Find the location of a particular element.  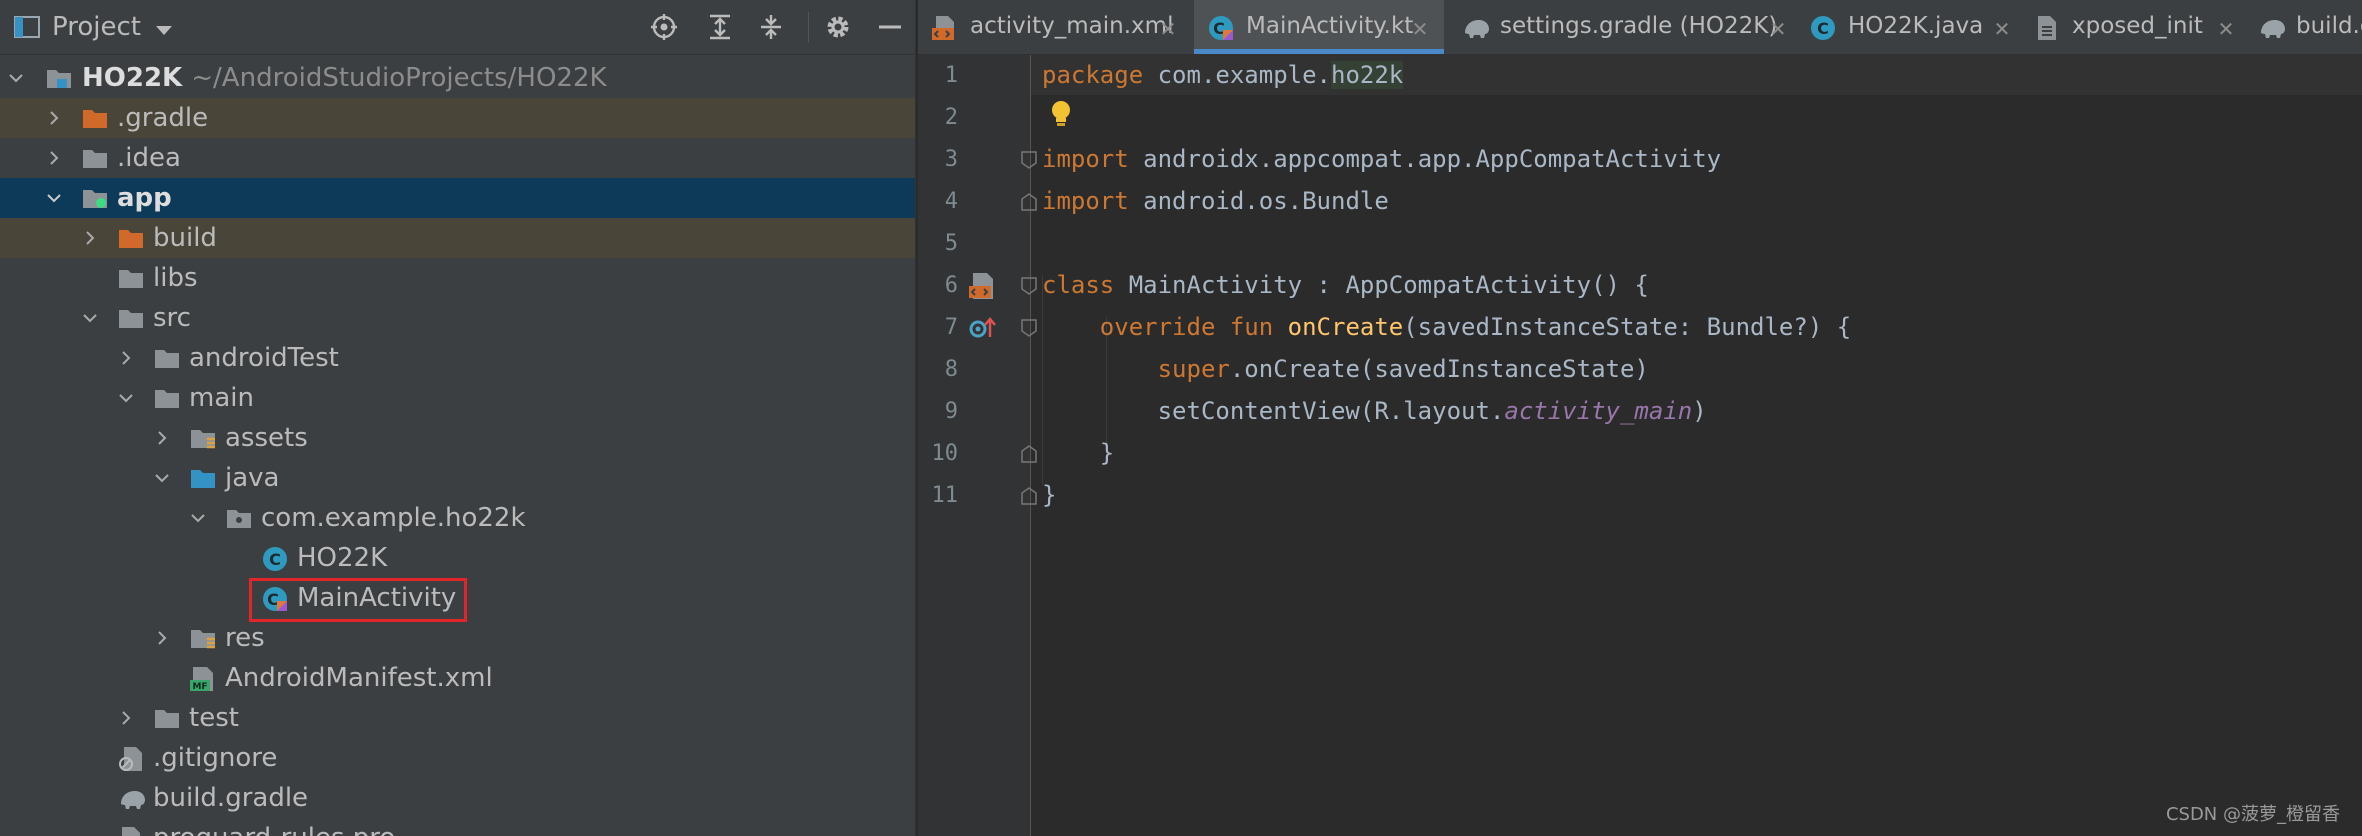

tab-xposed-init: xposed_init ✕ is located at coordinates (2130, 27).